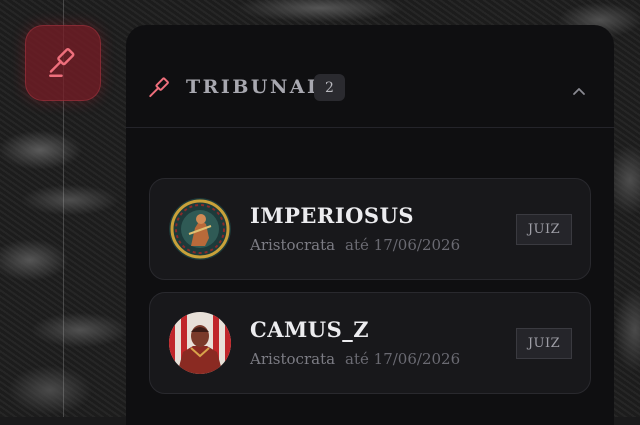 The image size is (640, 425). I want to click on member-name: CAMUS_Z, so click(310, 329).